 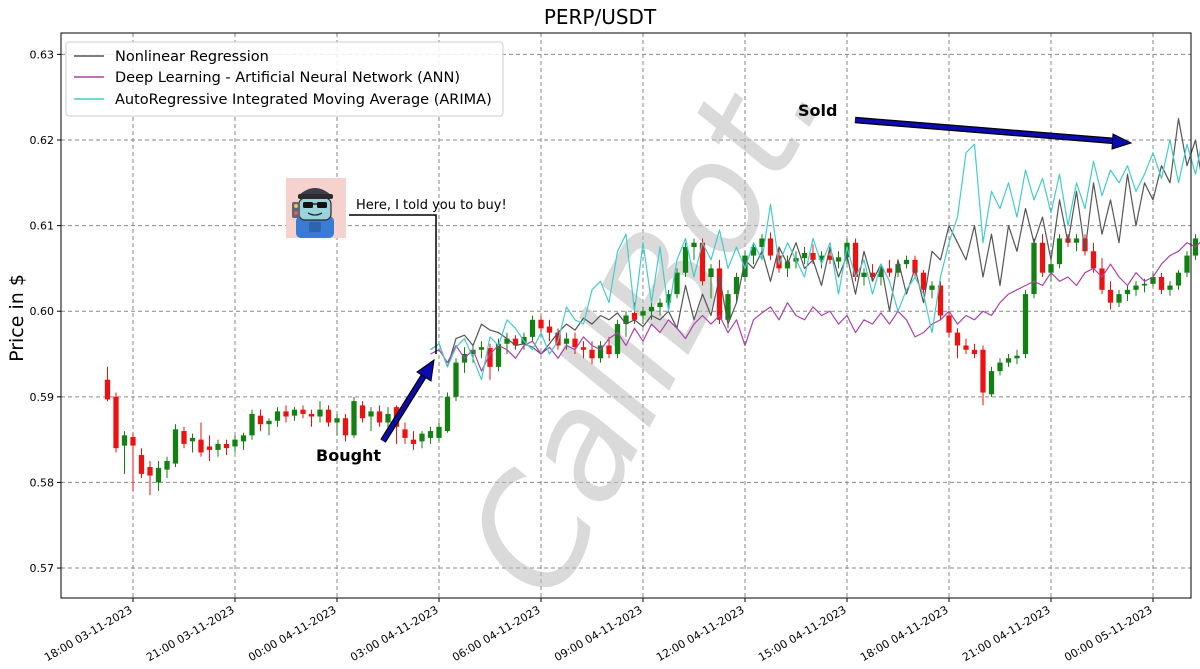 I want to click on x-tick-label: 18:00 03-11-2023, so click(x=88, y=633).